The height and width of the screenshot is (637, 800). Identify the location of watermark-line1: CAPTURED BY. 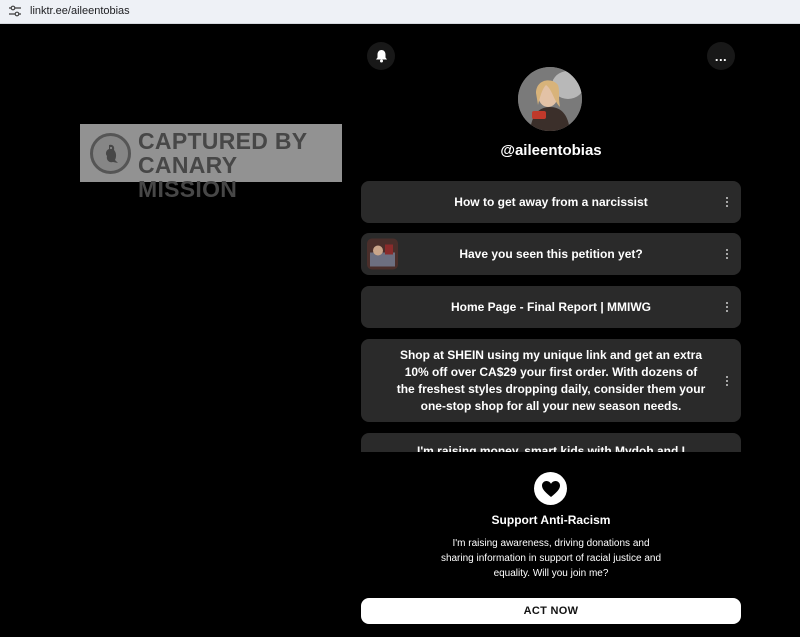
(223, 141).